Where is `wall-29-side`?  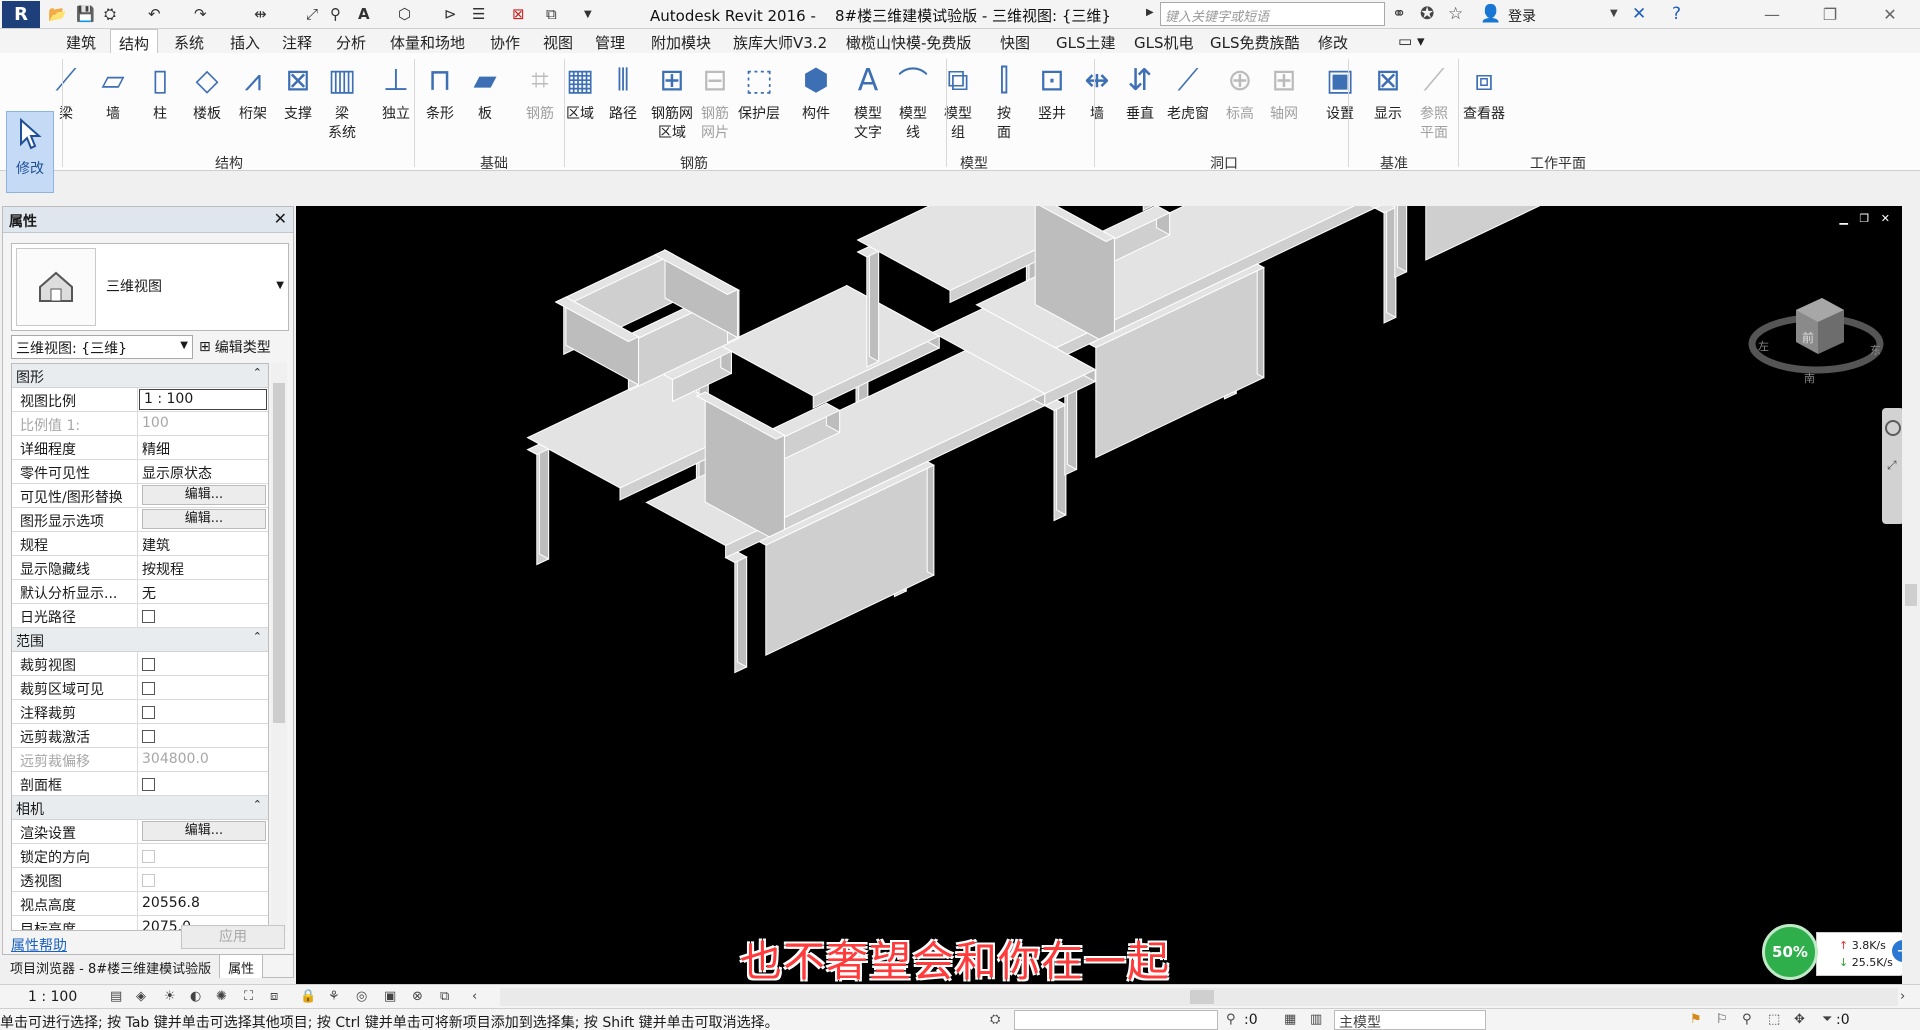
wall-29-side is located at coordinates (1260, 321).